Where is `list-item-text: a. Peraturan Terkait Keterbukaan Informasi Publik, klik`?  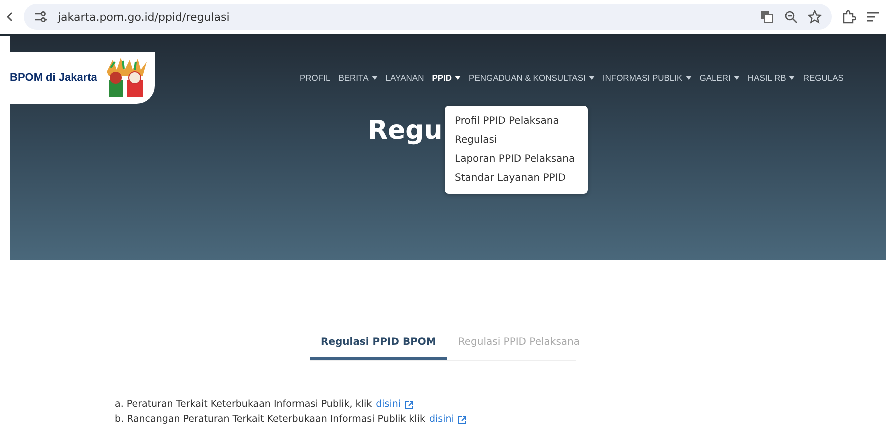 list-item-text: a. Peraturan Terkait Keterbukaan Informasi Publik, klik is located at coordinates (243, 405).